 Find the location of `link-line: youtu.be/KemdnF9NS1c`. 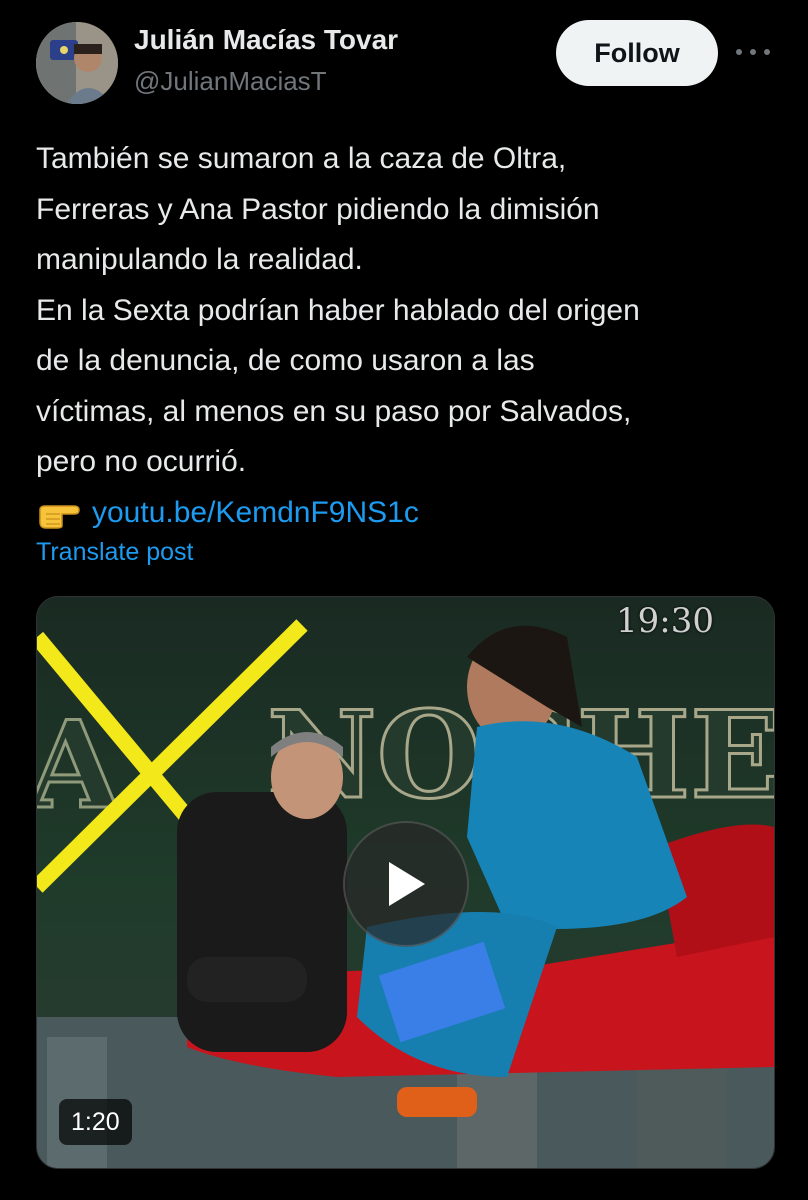

link-line: youtu.be/KemdnF9NS1c is located at coordinates (406, 513).